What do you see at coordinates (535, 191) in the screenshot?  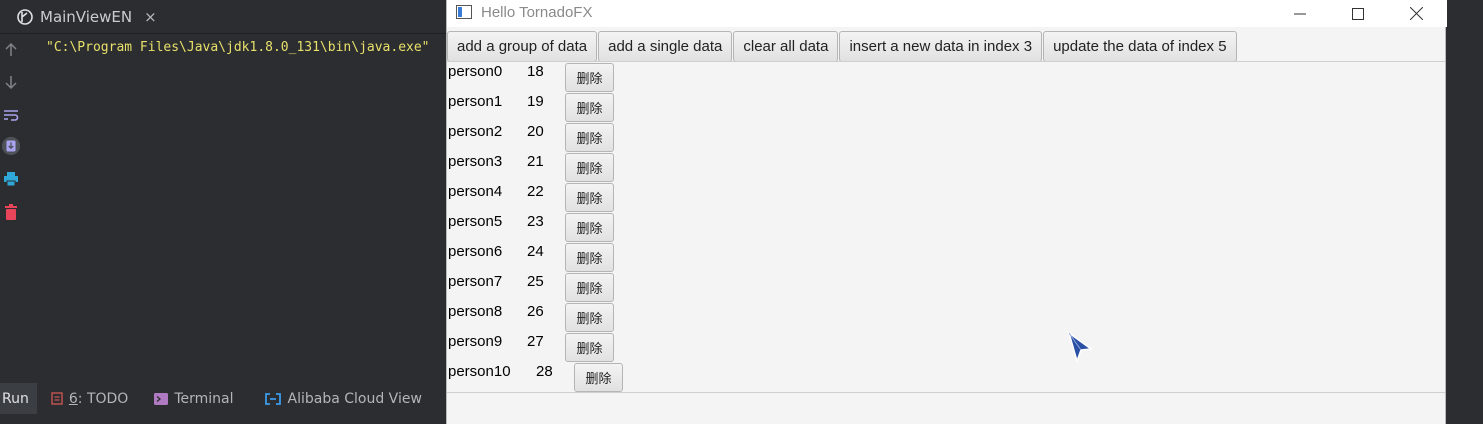 I see `person-age: 22` at bounding box center [535, 191].